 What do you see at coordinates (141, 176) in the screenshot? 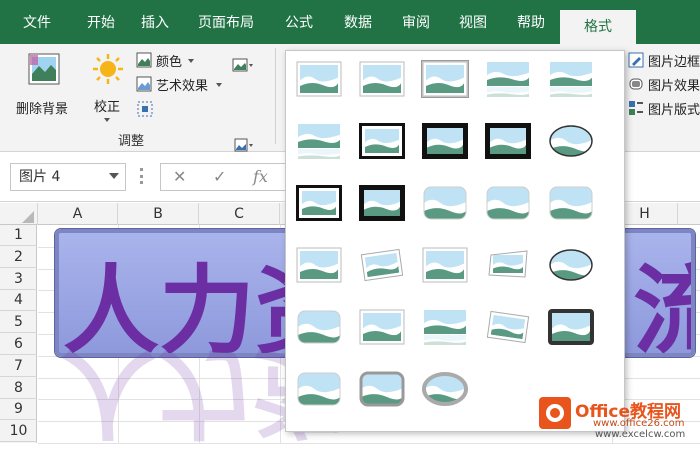
I see `more-options-icon` at bounding box center [141, 176].